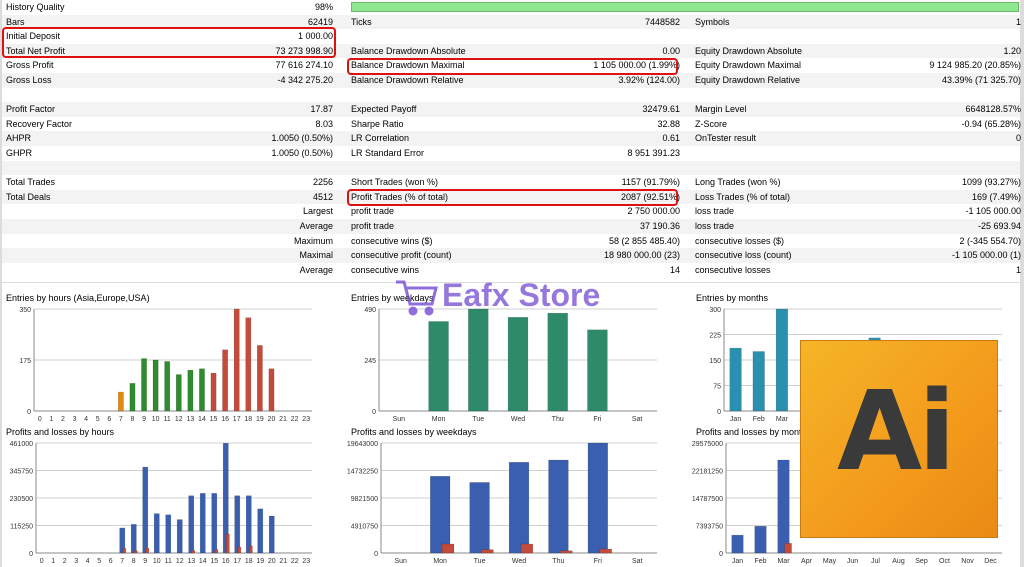 This screenshot has width=1024, height=567. I want to click on x-tick-label: 2, so click(65, 561).